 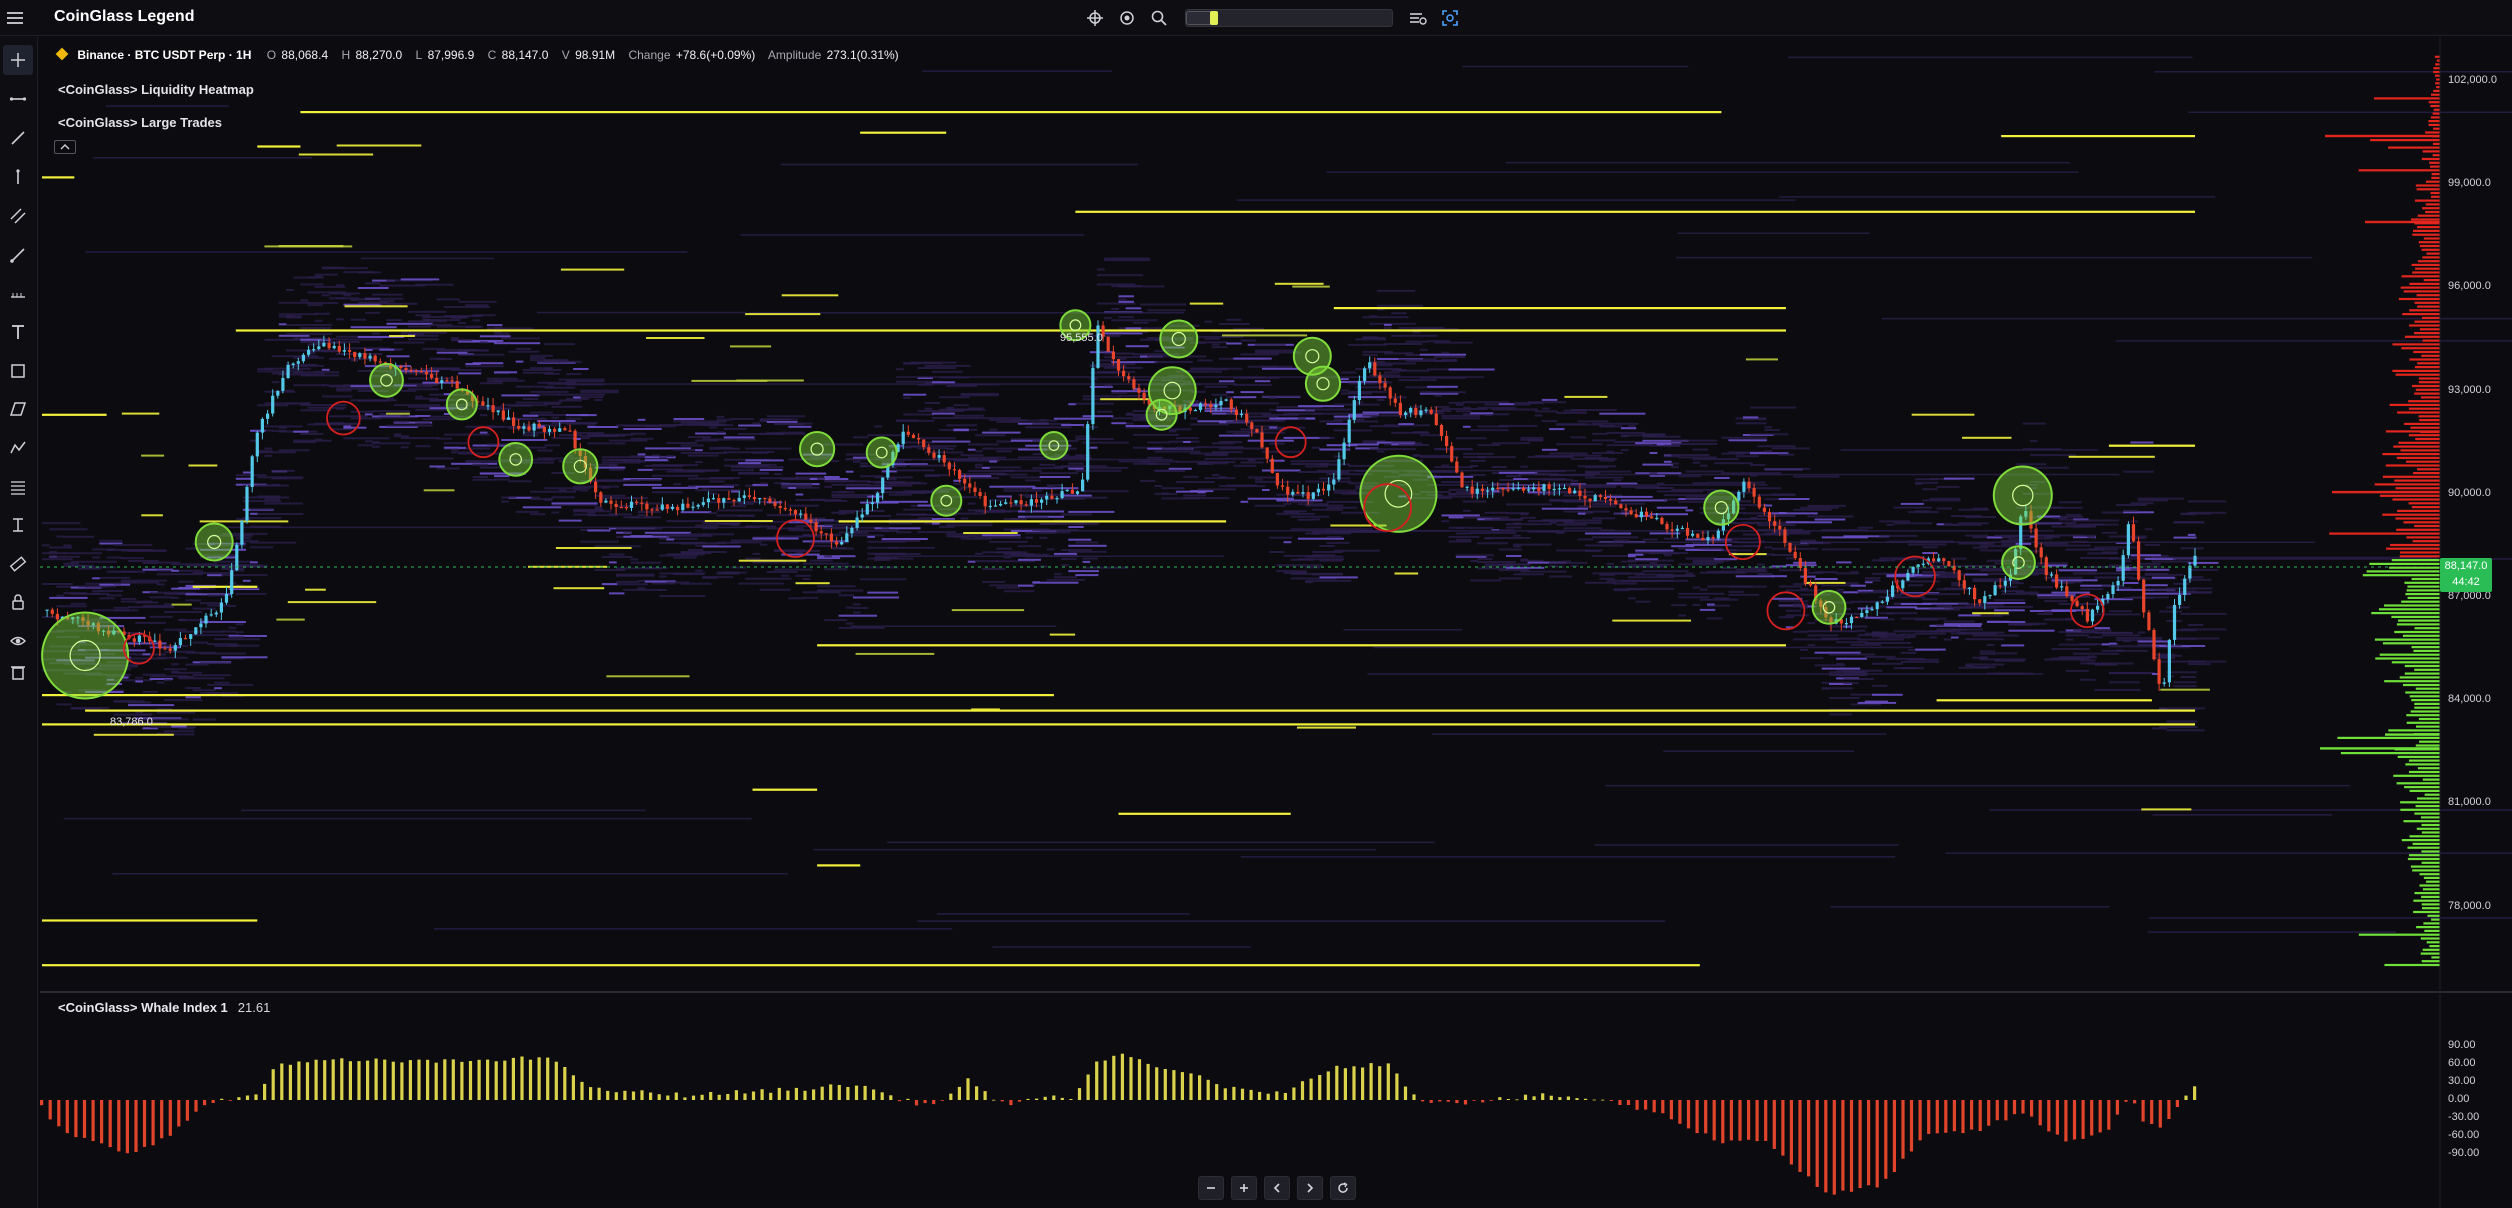 What do you see at coordinates (18, 602) in the screenshot?
I see `lock-tool-button` at bounding box center [18, 602].